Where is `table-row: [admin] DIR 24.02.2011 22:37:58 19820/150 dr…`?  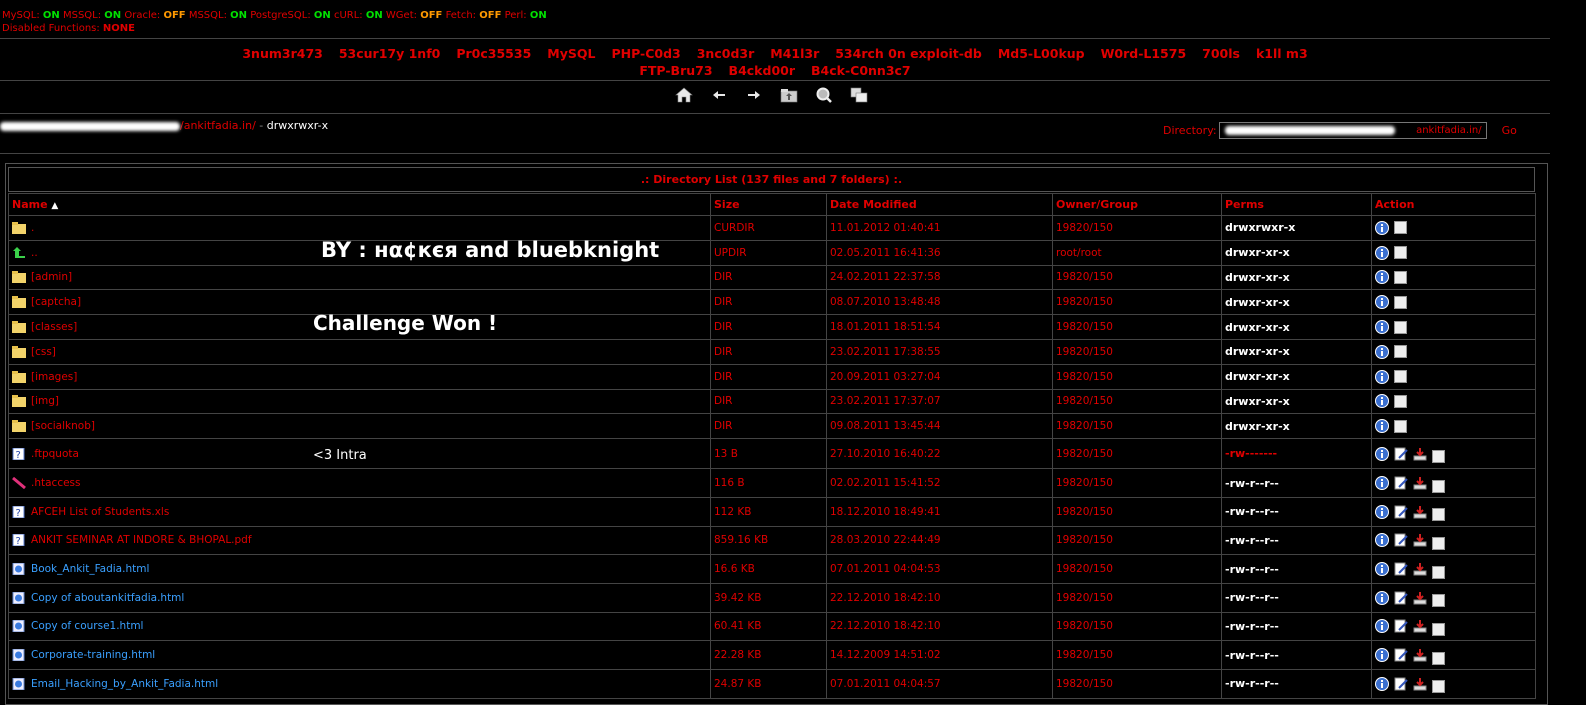 table-row: [admin] DIR 24.02.2011 22:37:58 19820/150 dr… is located at coordinates (772, 277).